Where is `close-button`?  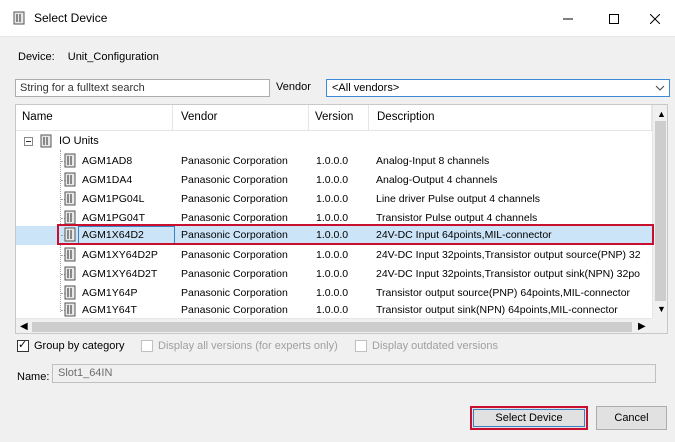 close-button is located at coordinates (653, 18).